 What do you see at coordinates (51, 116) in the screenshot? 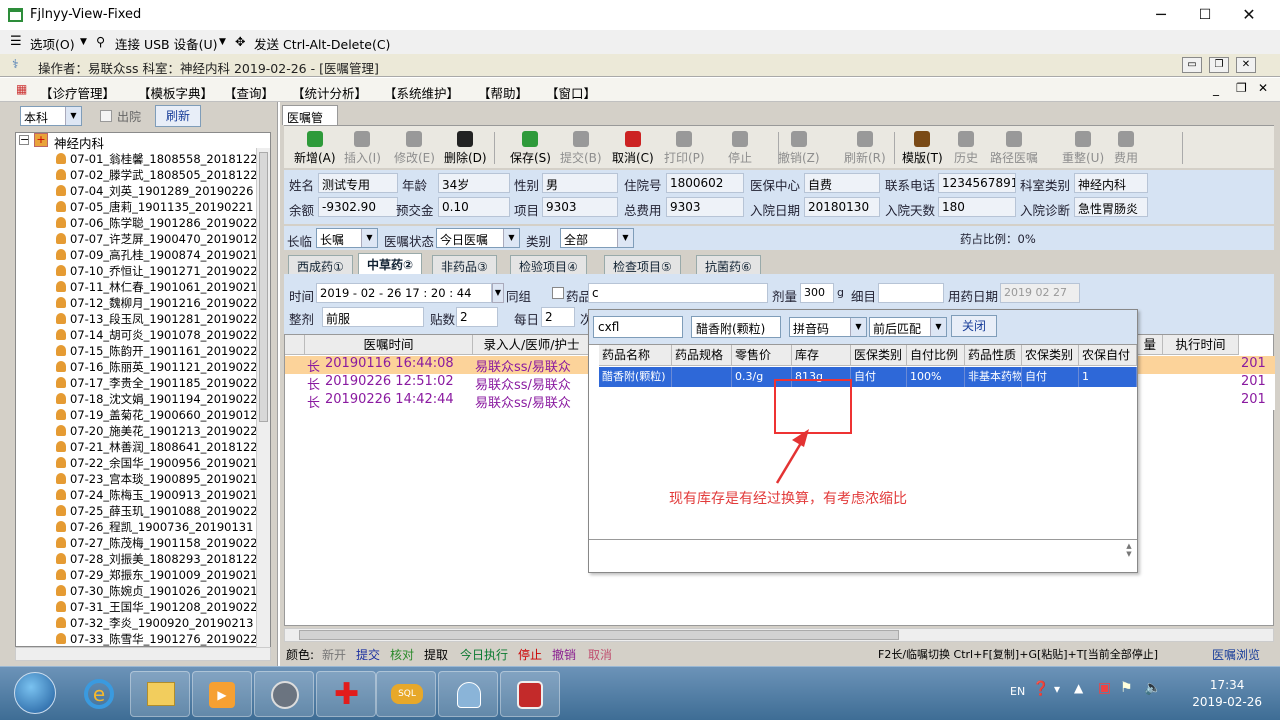
I see `dept-select: 本科 ▼` at bounding box center [51, 116].